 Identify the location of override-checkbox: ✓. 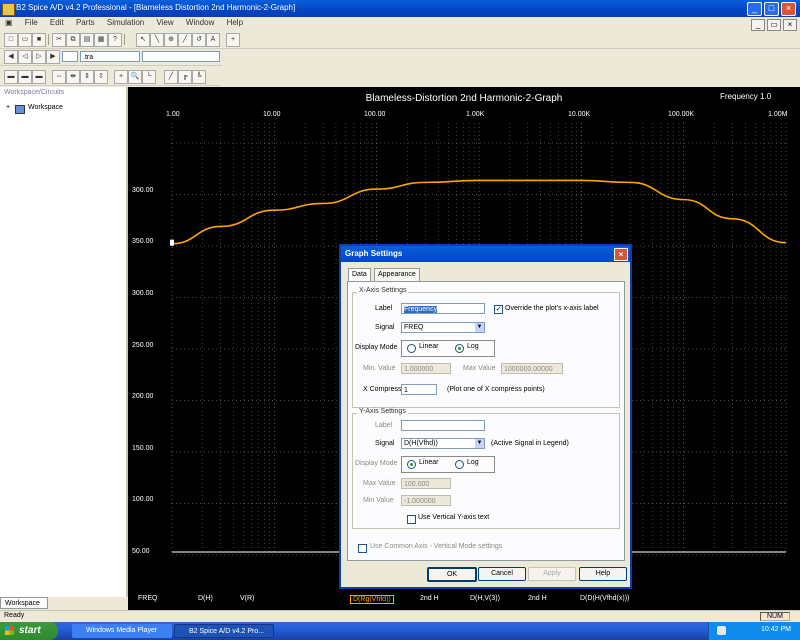
(498, 309).